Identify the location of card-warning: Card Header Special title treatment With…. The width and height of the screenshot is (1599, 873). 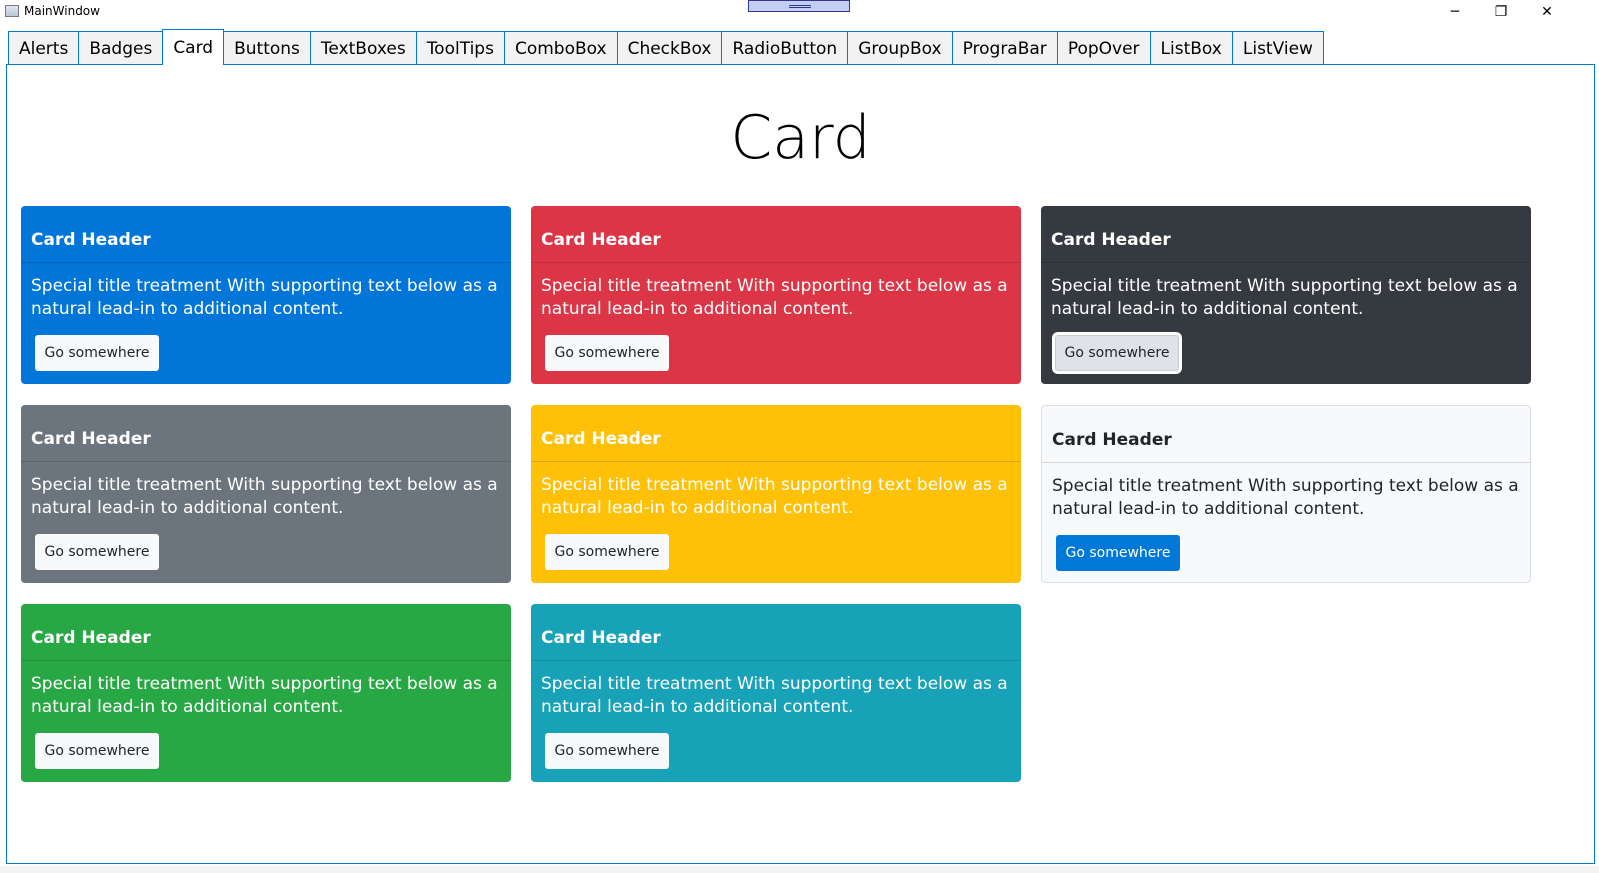
(776, 494).